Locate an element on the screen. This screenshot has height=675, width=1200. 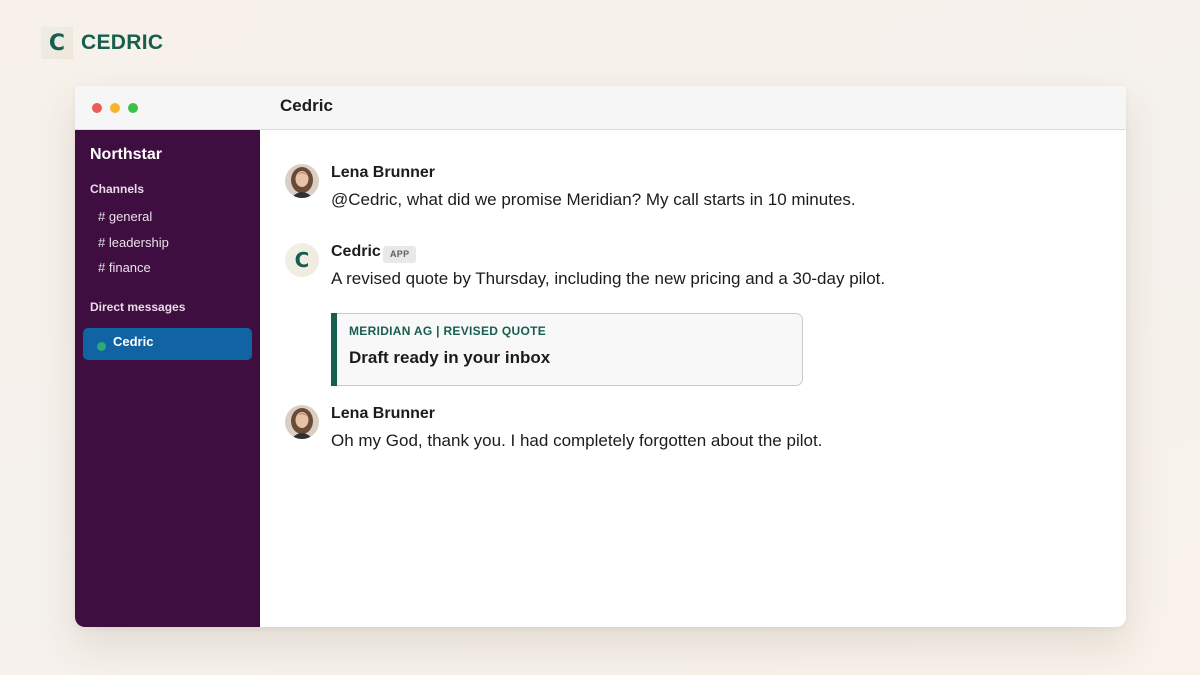
minimize-window-icon is located at coordinates (115, 108).